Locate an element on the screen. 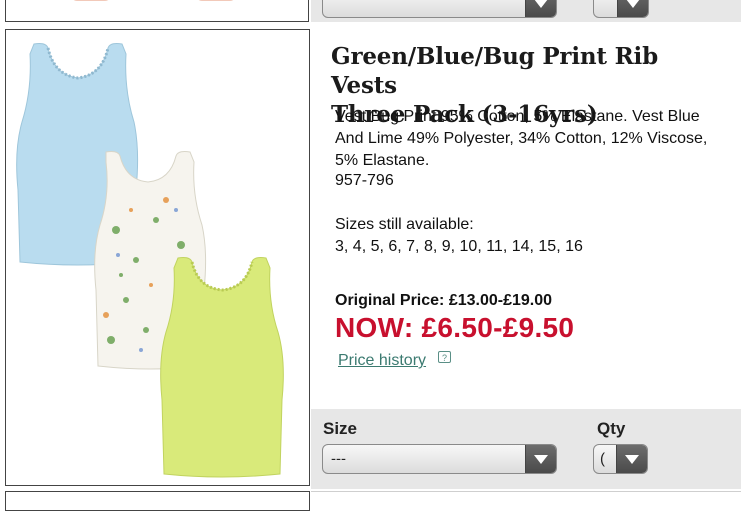  lime-vest is located at coordinates (222, 367).